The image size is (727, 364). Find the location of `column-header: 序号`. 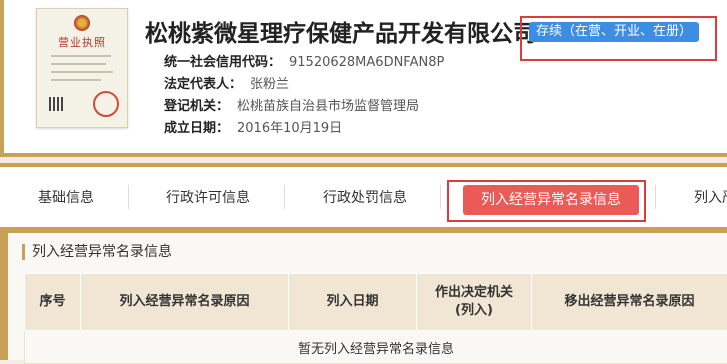

column-header: 序号 is located at coordinates (53, 302).